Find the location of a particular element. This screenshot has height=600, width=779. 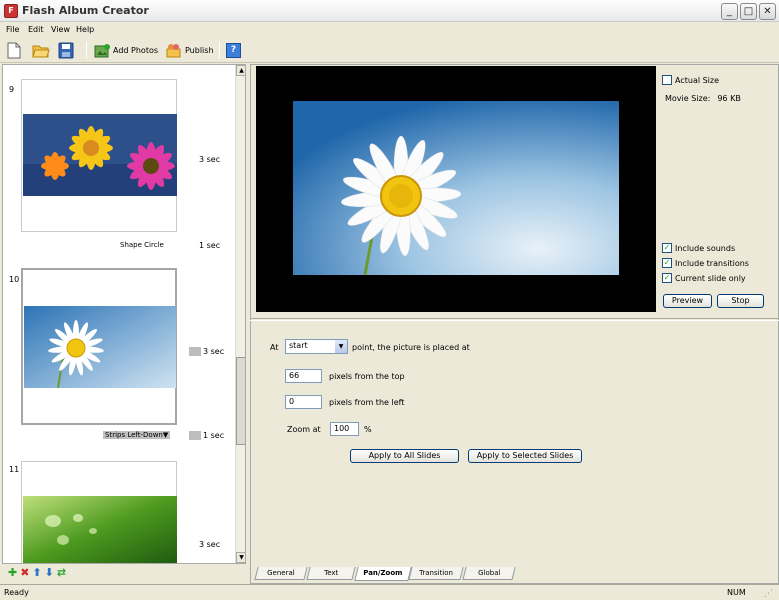

current-slide-only-label: Current slide only is located at coordinates (710, 278).